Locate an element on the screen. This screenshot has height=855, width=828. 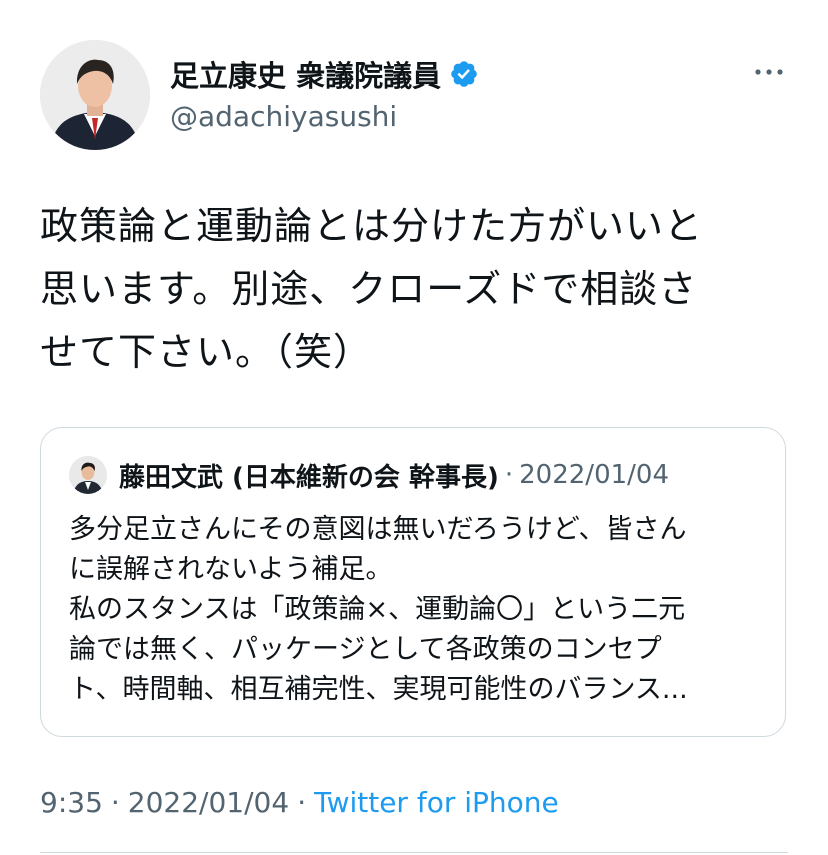
tweet-meta: 9:35 · 2022/01/04 · Twitter for iPhone is located at coordinates (299, 802).